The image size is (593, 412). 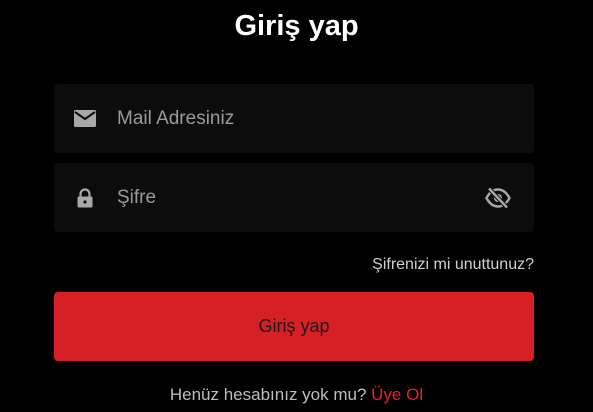 What do you see at coordinates (268, 394) in the screenshot?
I see `signup-prompt-text: Henüz hesabınız yok mu?` at bounding box center [268, 394].